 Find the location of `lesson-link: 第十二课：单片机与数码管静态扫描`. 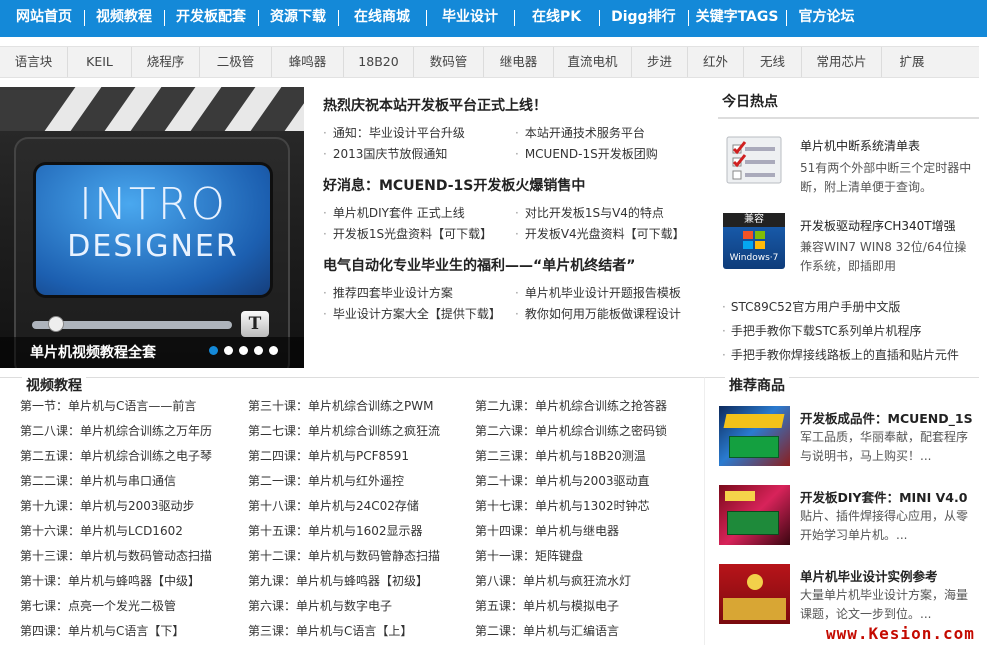

lesson-link: 第十二课：单片机与数码管静态扫描 is located at coordinates (361, 556).